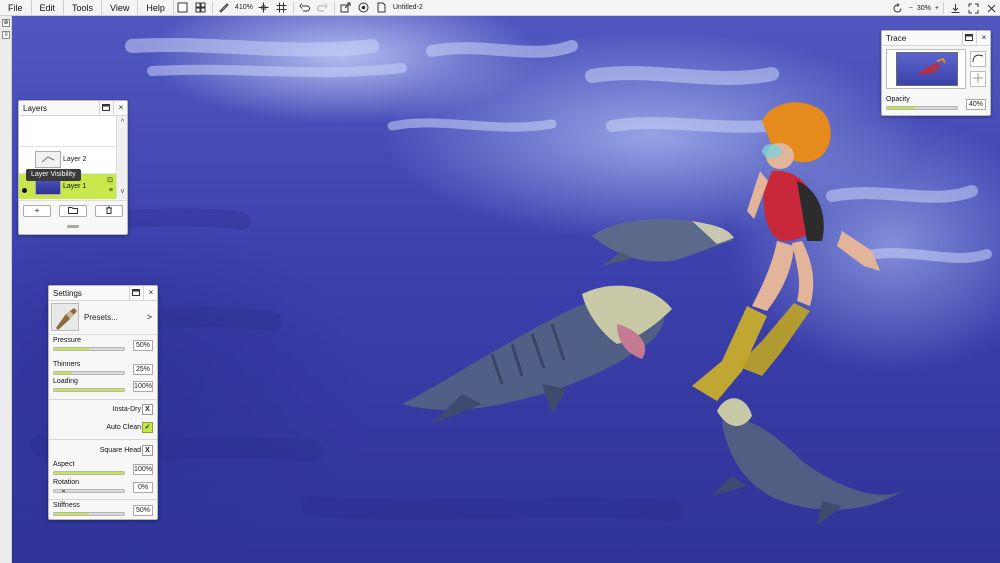  What do you see at coordinates (123, 427) in the screenshot?
I see `toggle-label: Auto Clean` at bounding box center [123, 427].